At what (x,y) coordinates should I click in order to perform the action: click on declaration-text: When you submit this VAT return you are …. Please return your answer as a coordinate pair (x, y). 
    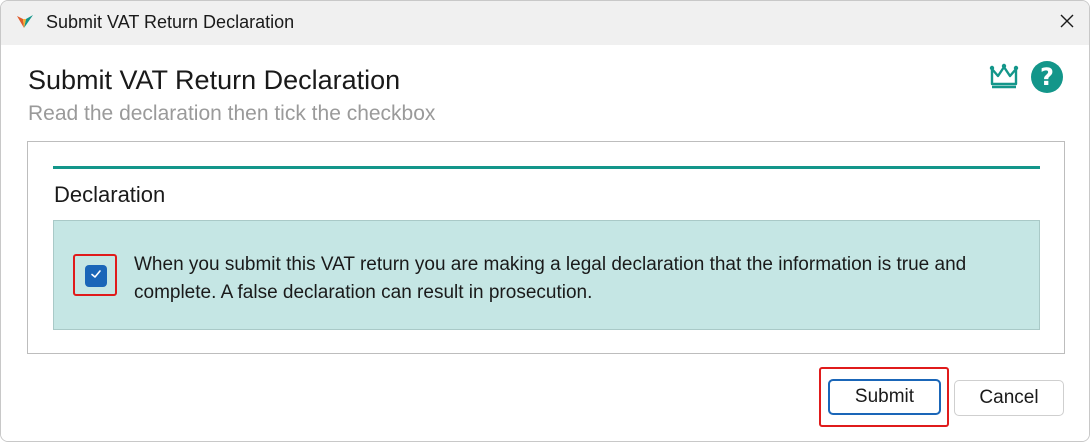
    Looking at the image, I should click on (550, 278).